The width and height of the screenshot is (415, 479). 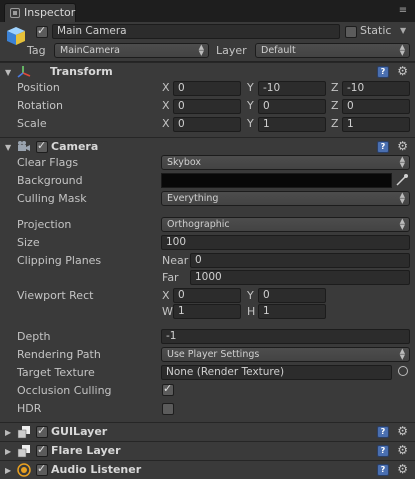 I want to click on tab-bar: Inspector ≡, so click(x=207, y=11).